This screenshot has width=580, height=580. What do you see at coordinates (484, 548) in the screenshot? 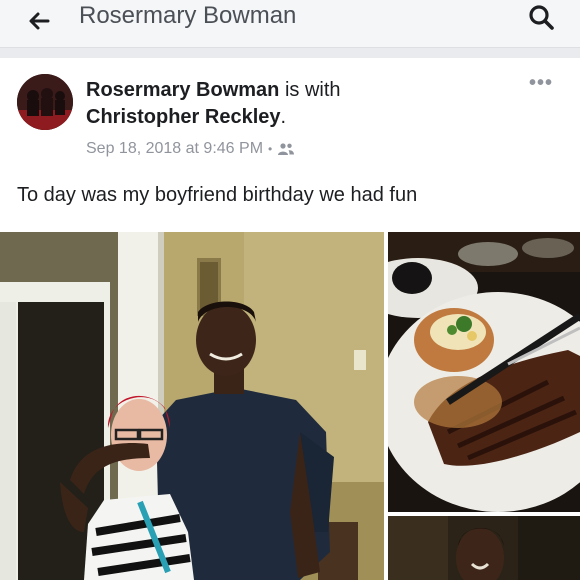
I see `post-photo-man` at bounding box center [484, 548].